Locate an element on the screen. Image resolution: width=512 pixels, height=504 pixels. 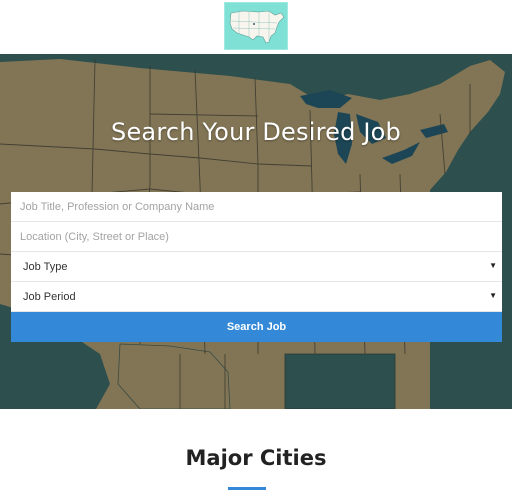
job-period-select: Job Period ▼ is located at coordinates (256, 297).